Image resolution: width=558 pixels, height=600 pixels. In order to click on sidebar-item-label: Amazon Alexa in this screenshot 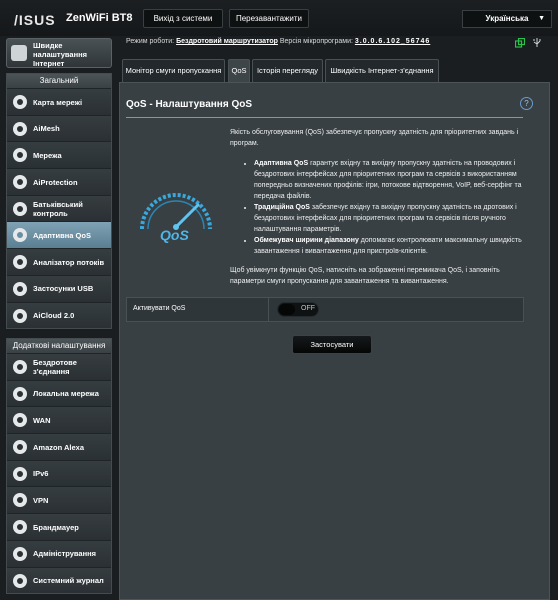, I will do `click(58, 447)`.